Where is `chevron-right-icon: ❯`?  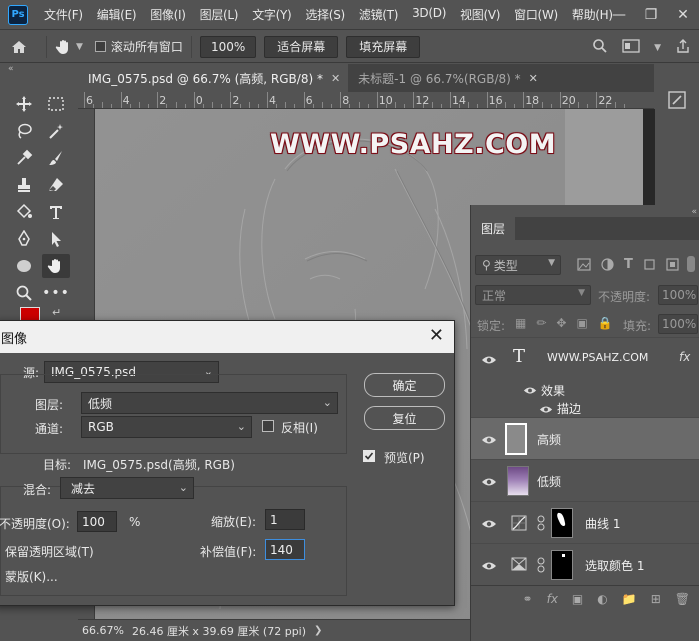
chevron-right-icon: ❯ is located at coordinates (318, 630).